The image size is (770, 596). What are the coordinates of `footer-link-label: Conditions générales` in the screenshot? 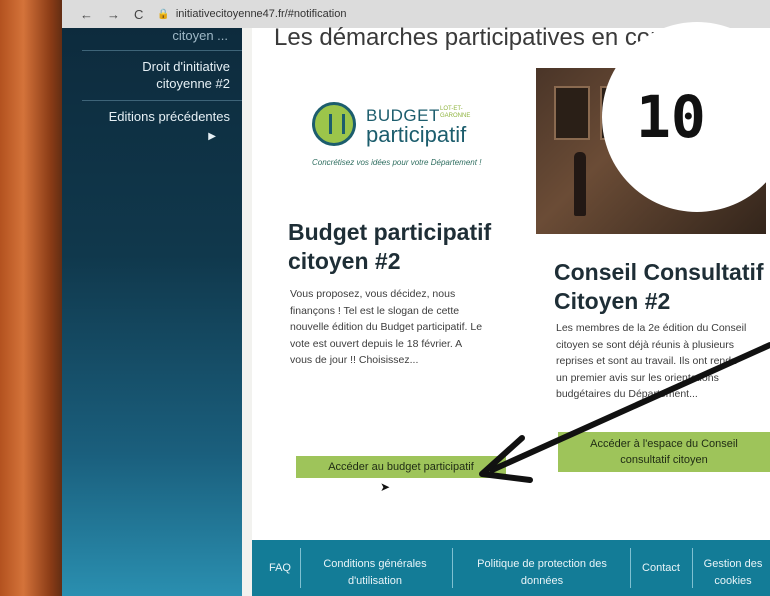 It's located at (375, 564).